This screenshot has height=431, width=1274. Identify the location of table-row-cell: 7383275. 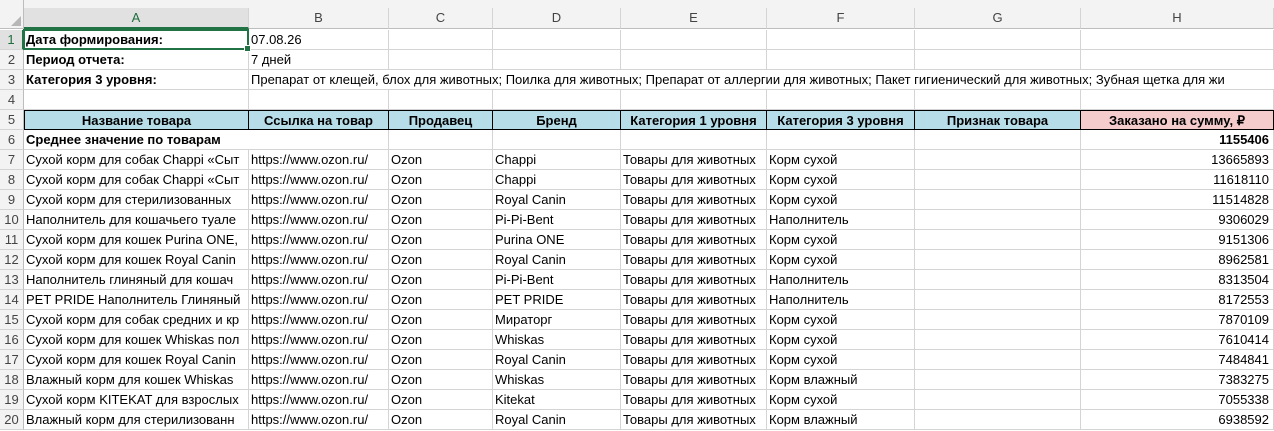
(1177, 380).